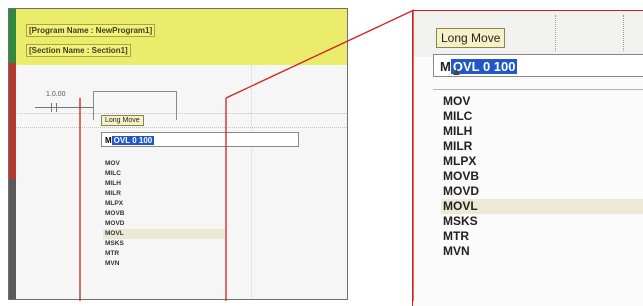 This screenshot has width=643, height=306. What do you see at coordinates (56, 107) in the screenshot?
I see `contact-right-bar` at bounding box center [56, 107].